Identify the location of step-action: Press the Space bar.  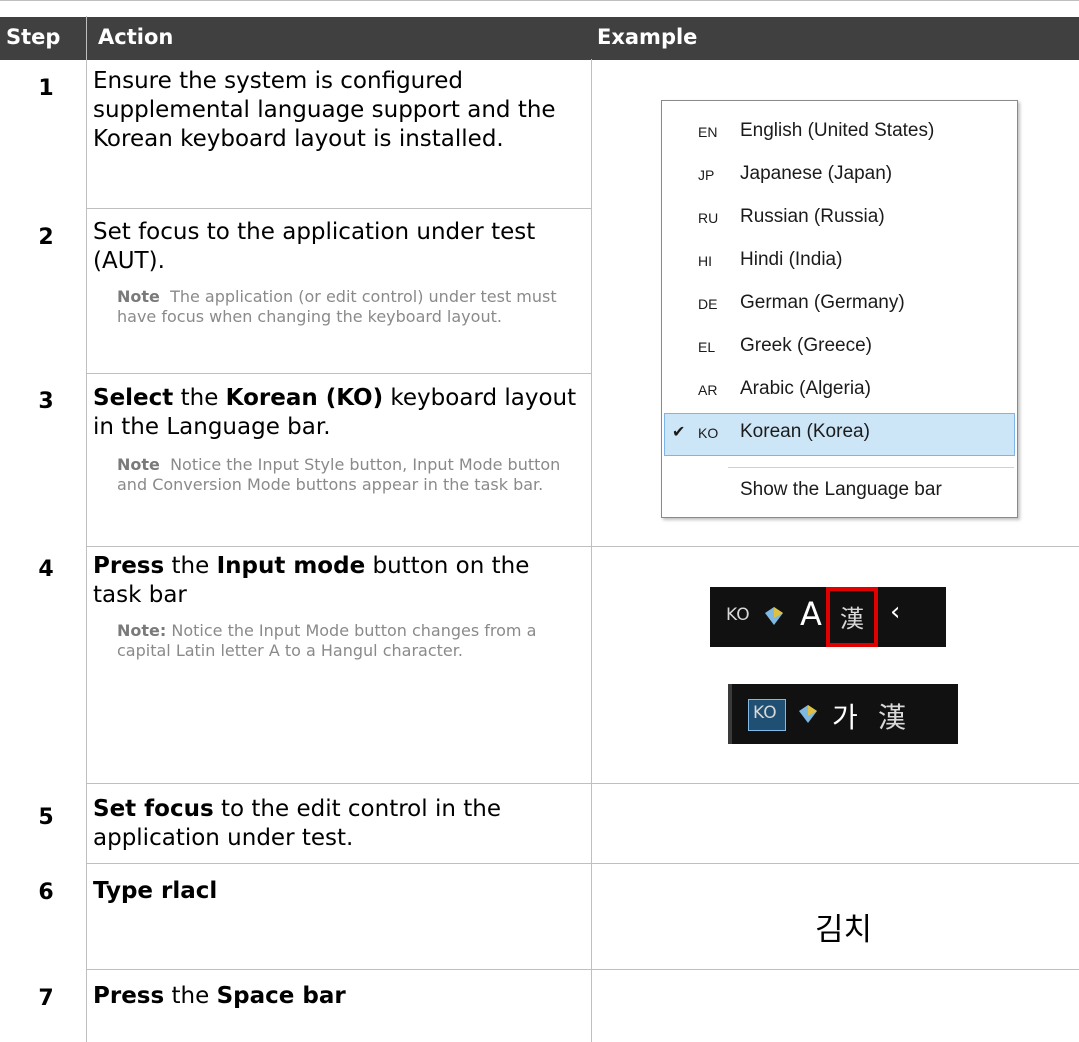
(338, 996).